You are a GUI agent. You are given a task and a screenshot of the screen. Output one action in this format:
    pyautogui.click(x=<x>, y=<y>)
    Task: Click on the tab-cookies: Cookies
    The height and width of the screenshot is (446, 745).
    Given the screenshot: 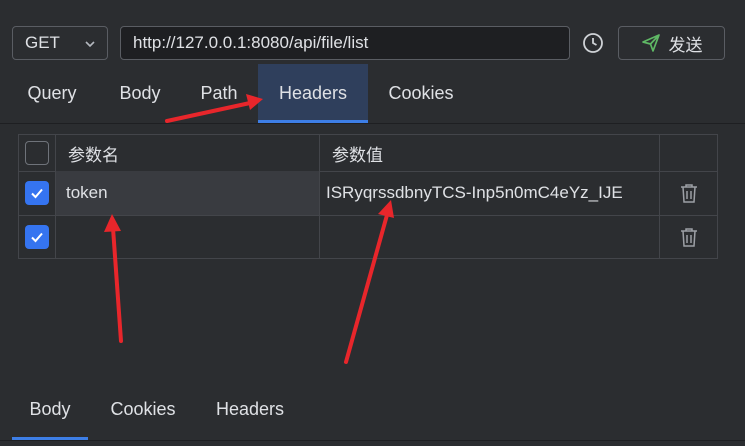 What is the action you would take?
    pyautogui.click(x=421, y=93)
    